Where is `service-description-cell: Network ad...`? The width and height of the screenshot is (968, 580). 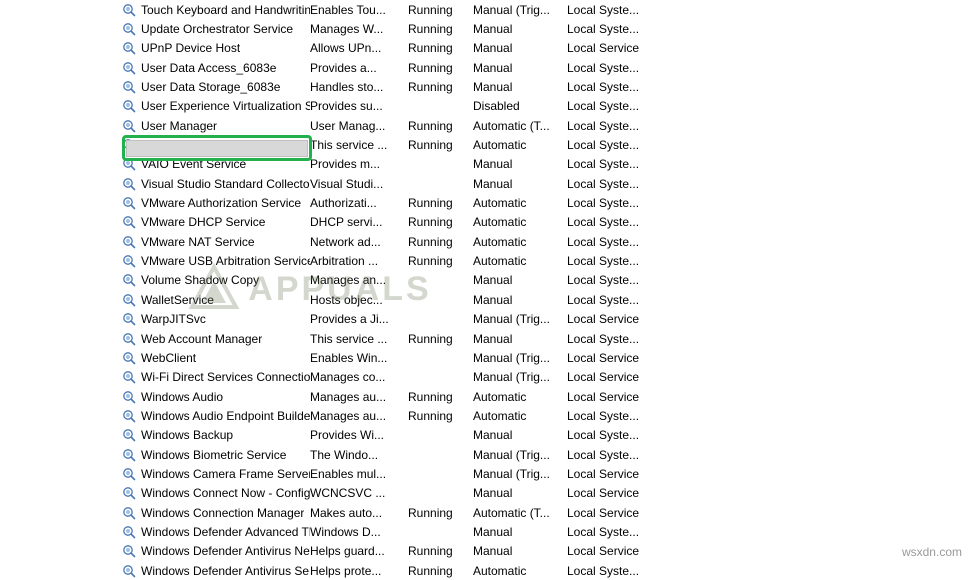
service-description-cell: Network ad... is located at coordinates (359, 242).